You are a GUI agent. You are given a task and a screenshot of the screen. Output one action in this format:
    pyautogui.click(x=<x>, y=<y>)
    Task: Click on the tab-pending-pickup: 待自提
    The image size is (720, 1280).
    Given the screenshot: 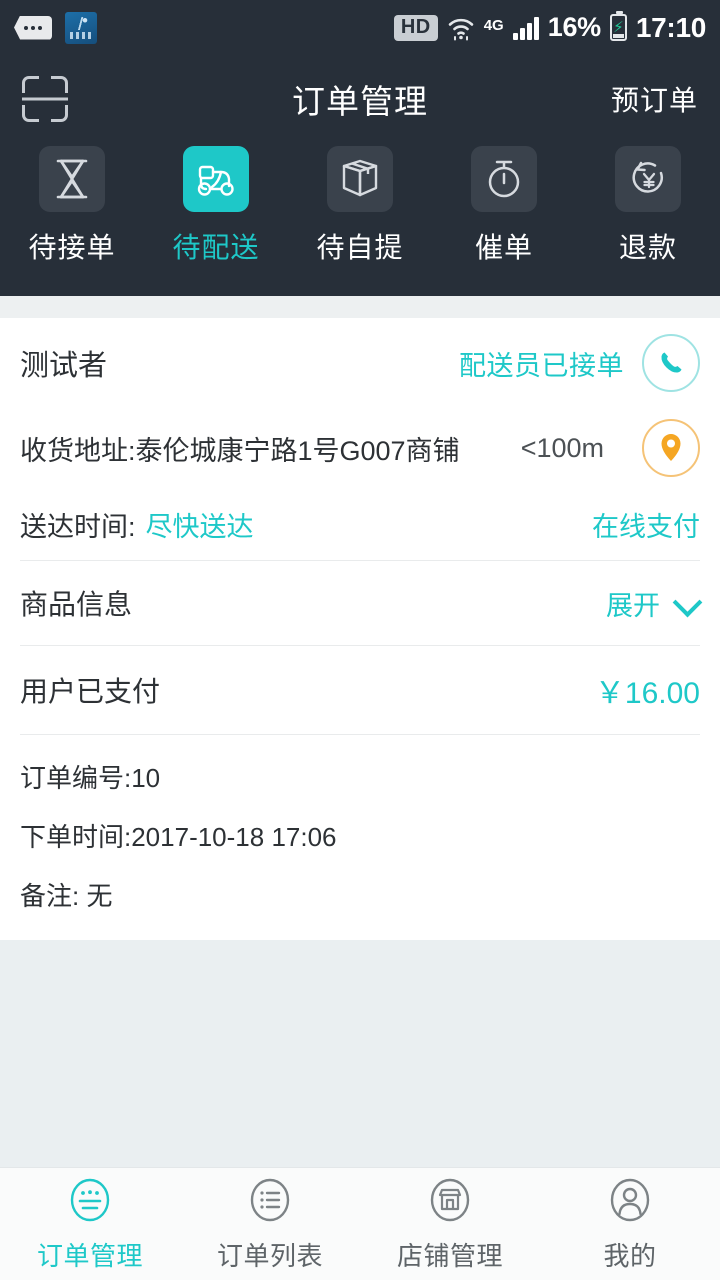 What is the action you would take?
    pyautogui.click(x=360, y=206)
    